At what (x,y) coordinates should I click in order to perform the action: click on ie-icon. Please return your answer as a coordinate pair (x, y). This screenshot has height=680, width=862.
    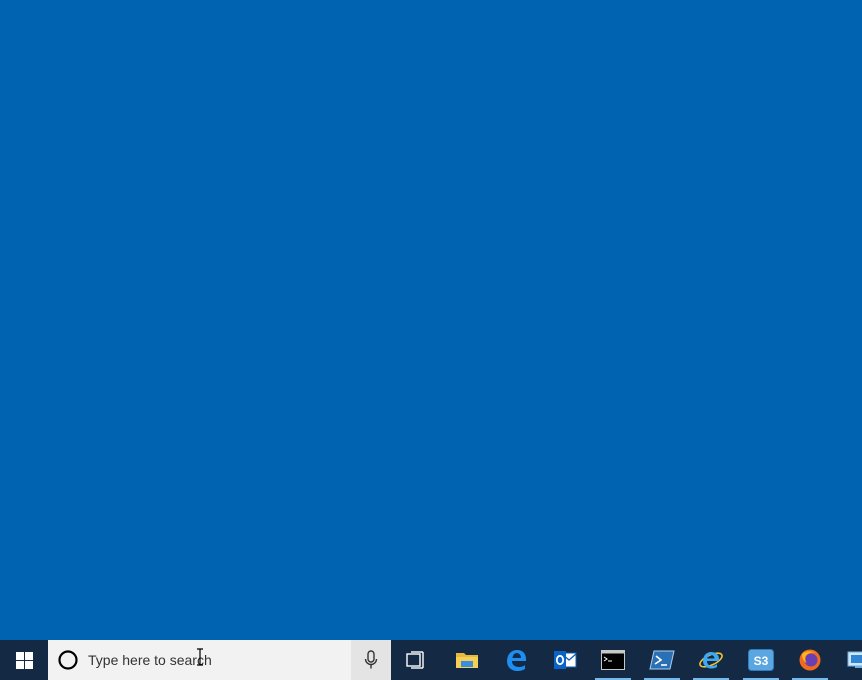
    Looking at the image, I should click on (711, 660).